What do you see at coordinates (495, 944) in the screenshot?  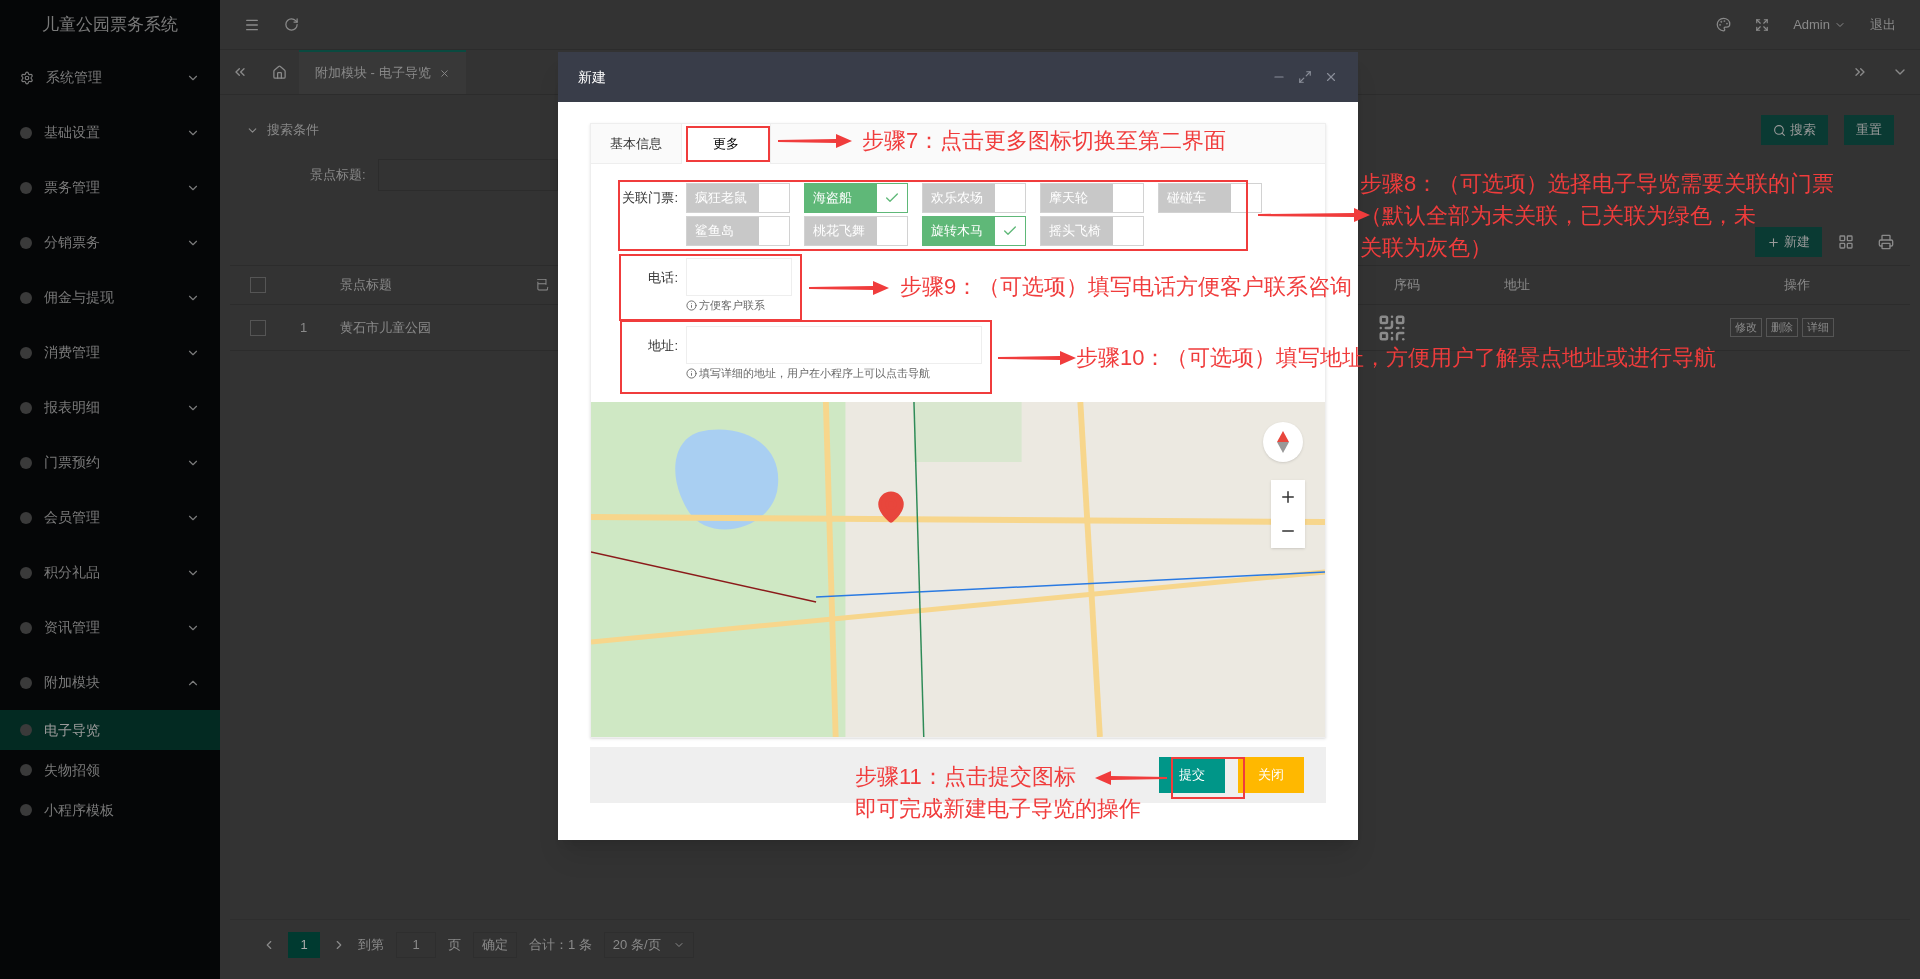 I see `confirm-button: 确定` at bounding box center [495, 944].